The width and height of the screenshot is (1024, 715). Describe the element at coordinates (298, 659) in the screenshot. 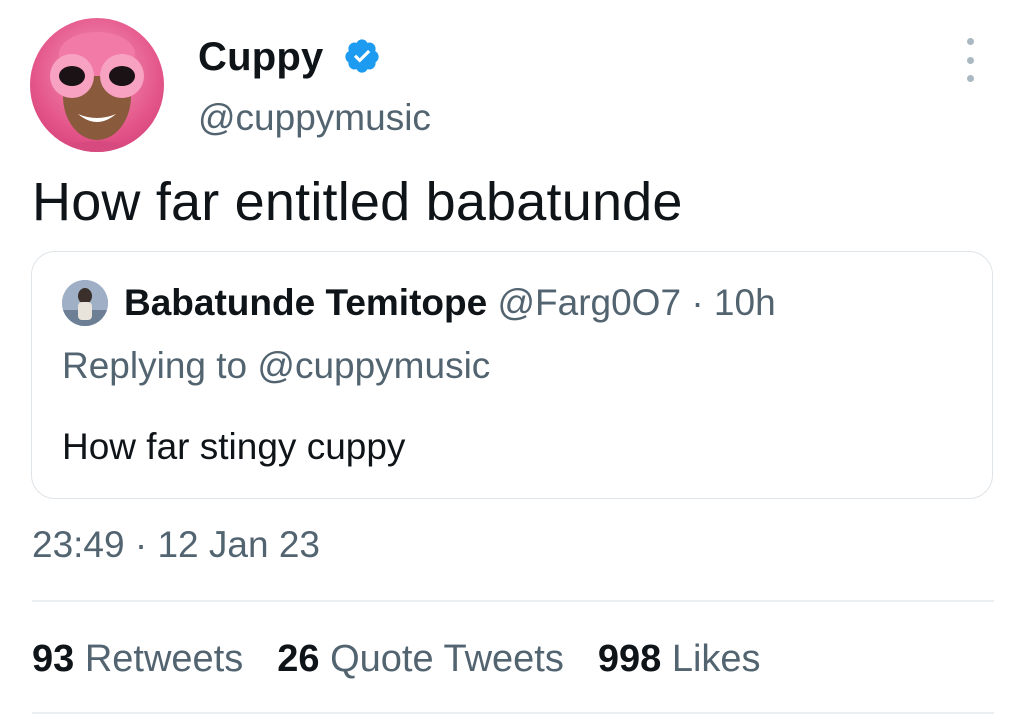

I see `quote-tweets-count: 26` at that location.